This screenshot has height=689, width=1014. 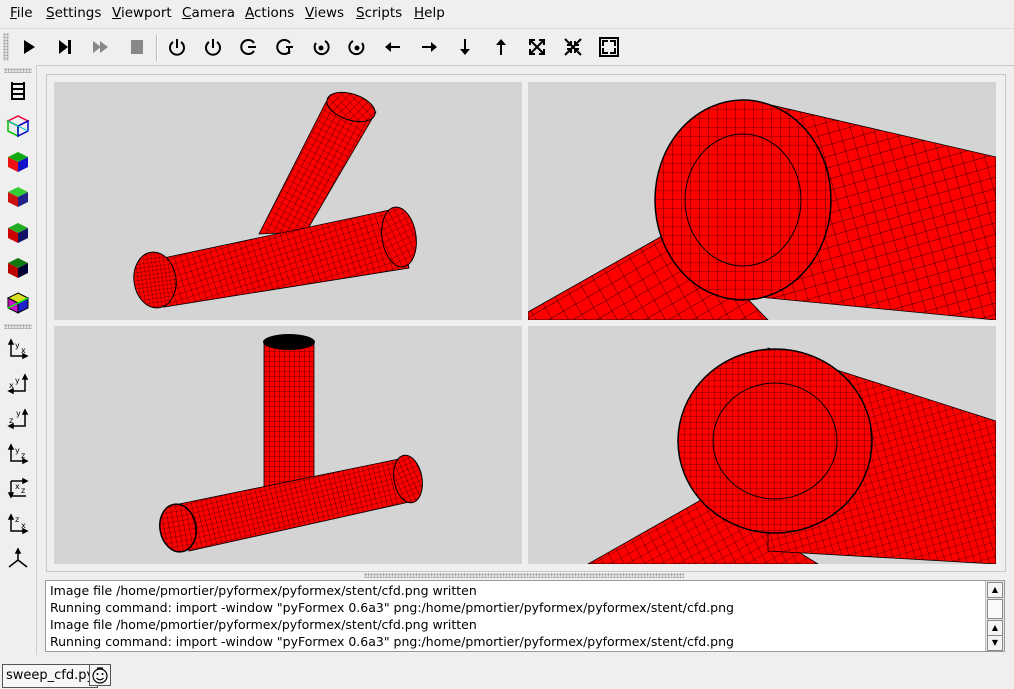 I want to click on menu-actions: Actions, so click(x=269, y=13).